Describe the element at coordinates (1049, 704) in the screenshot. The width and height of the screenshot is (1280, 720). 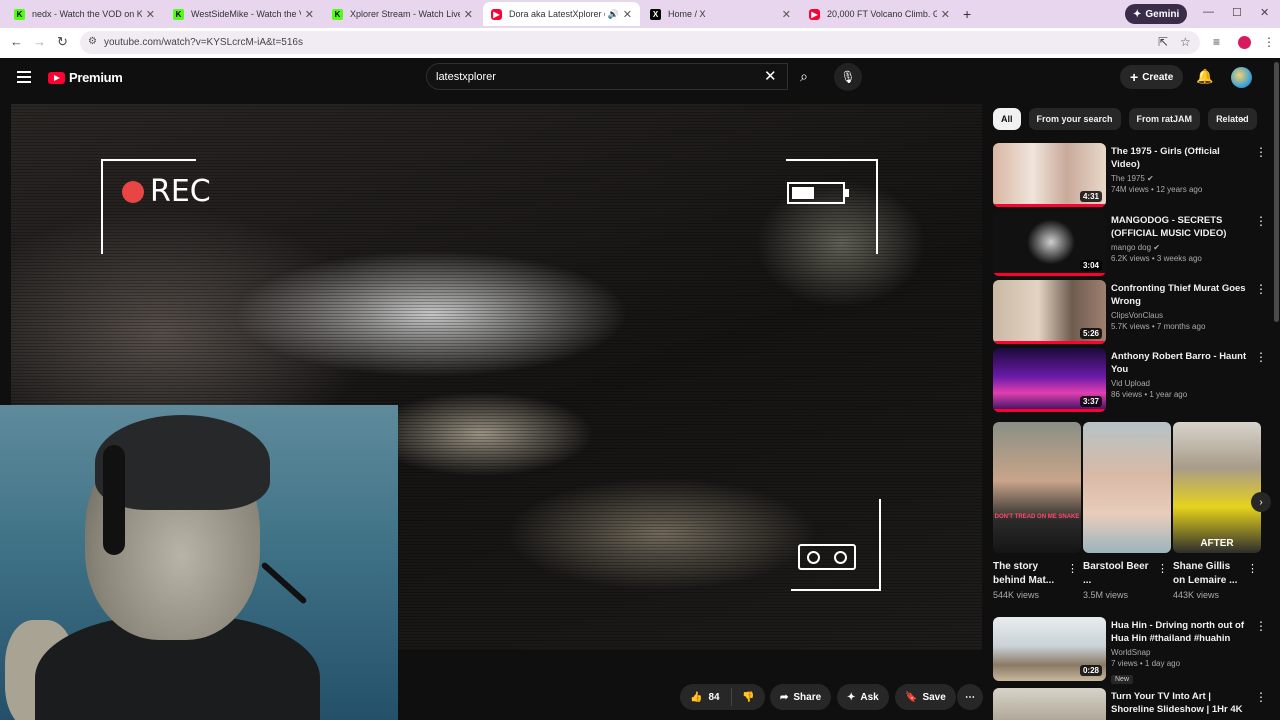
I see `video-thumbnail` at that location.